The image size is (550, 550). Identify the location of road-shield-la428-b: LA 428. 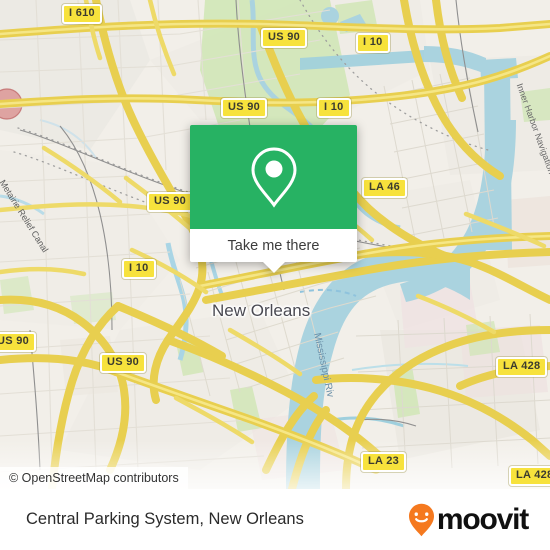
(529, 476).